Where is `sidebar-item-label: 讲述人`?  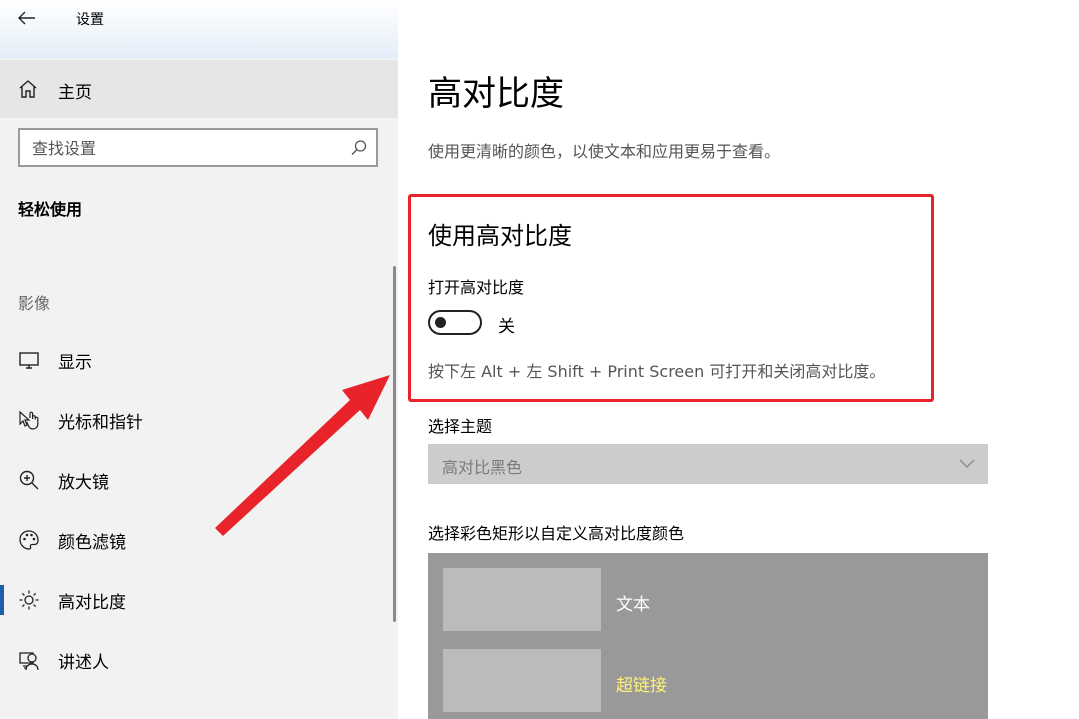
sidebar-item-label: 讲述人 is located at coordinates (83, 663).